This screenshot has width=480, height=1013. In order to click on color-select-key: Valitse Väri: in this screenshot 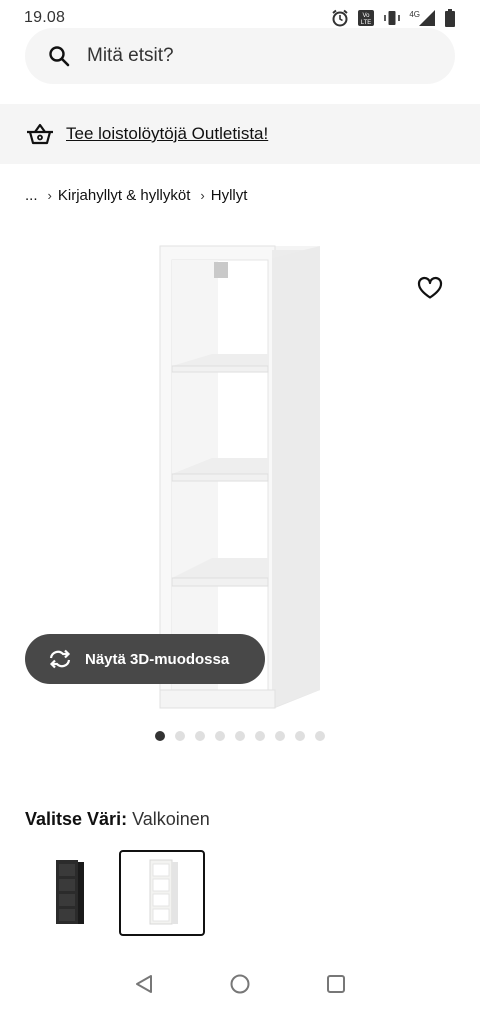, I will do `click(76, 819)`.